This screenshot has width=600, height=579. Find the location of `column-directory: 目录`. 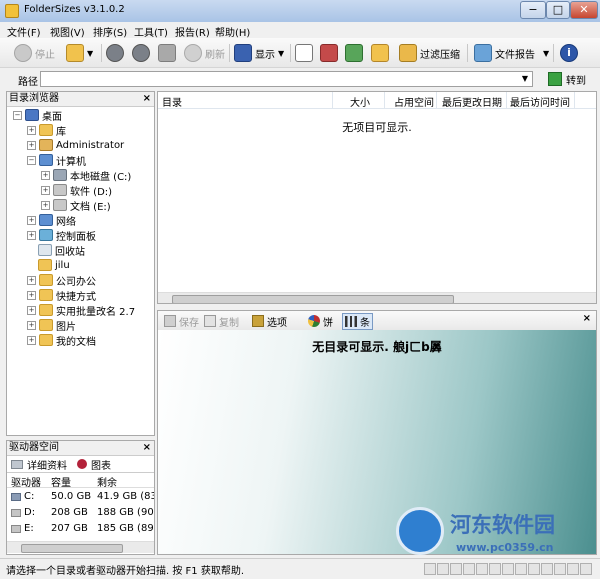

column-directory: 目录 is located at coordinates (172, 101).